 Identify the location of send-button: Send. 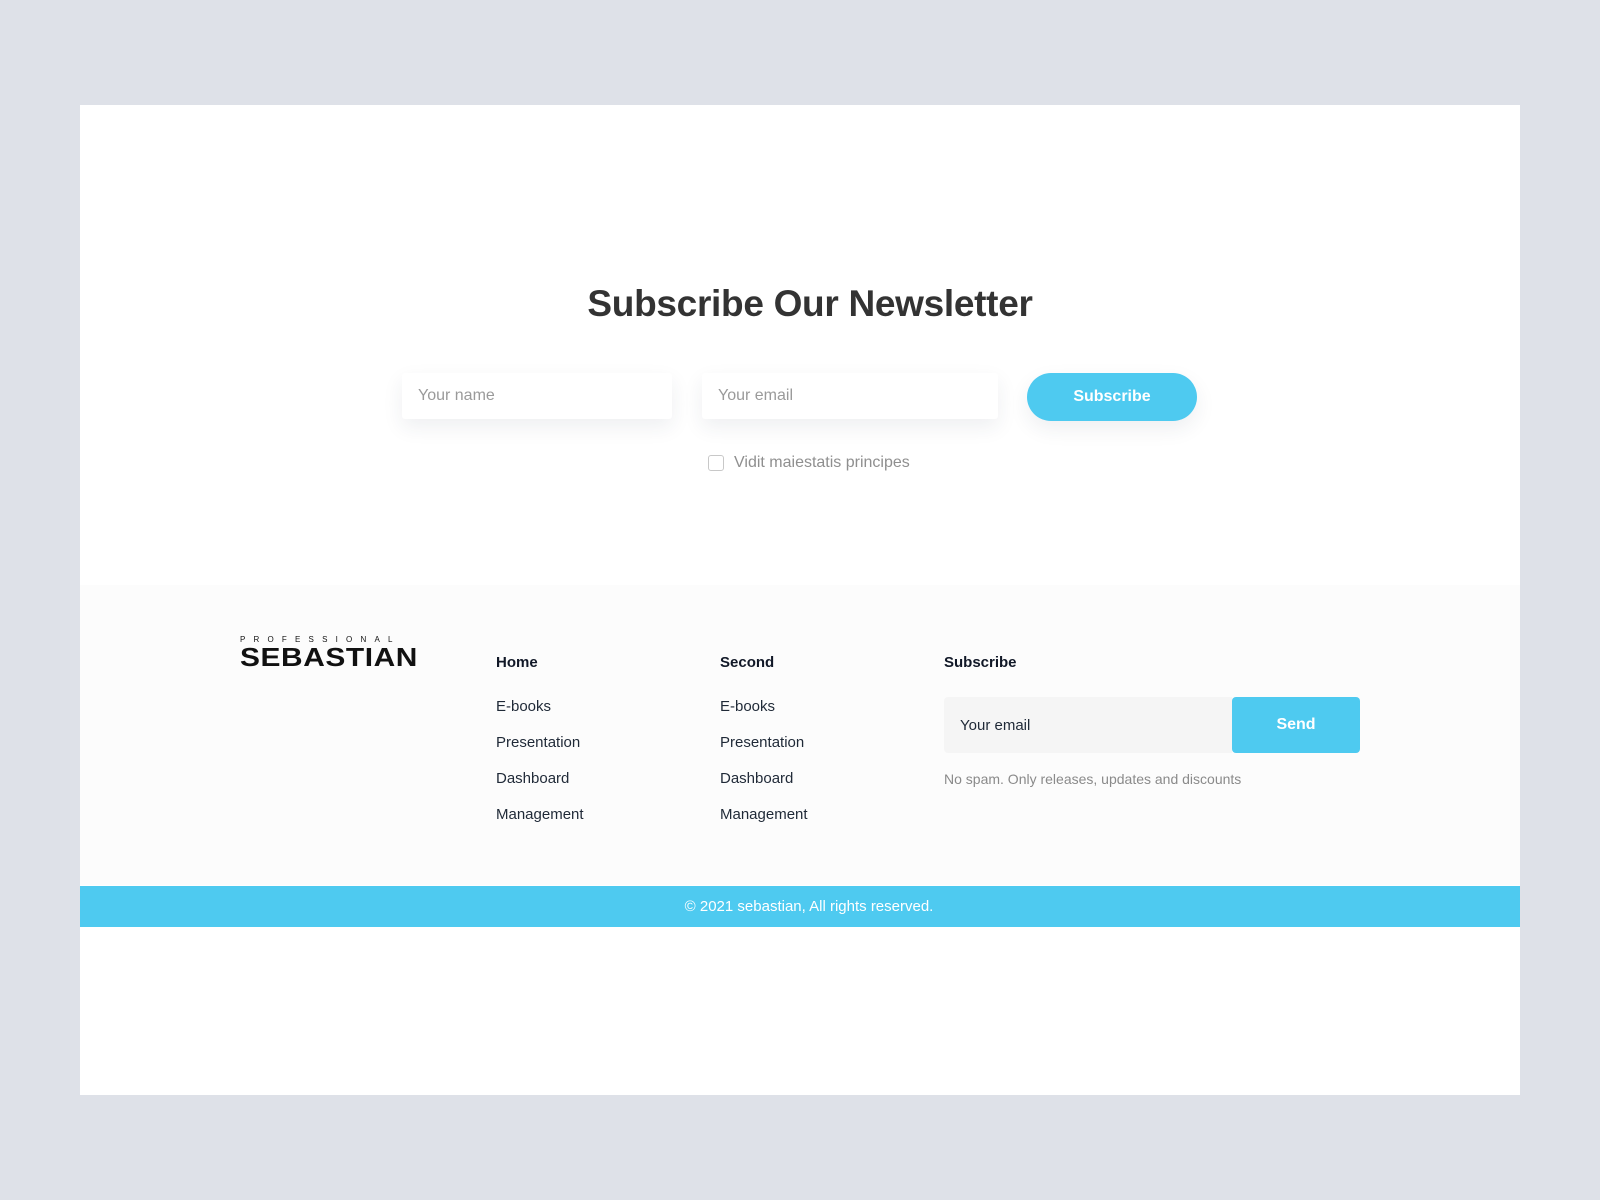
(1296, 725).